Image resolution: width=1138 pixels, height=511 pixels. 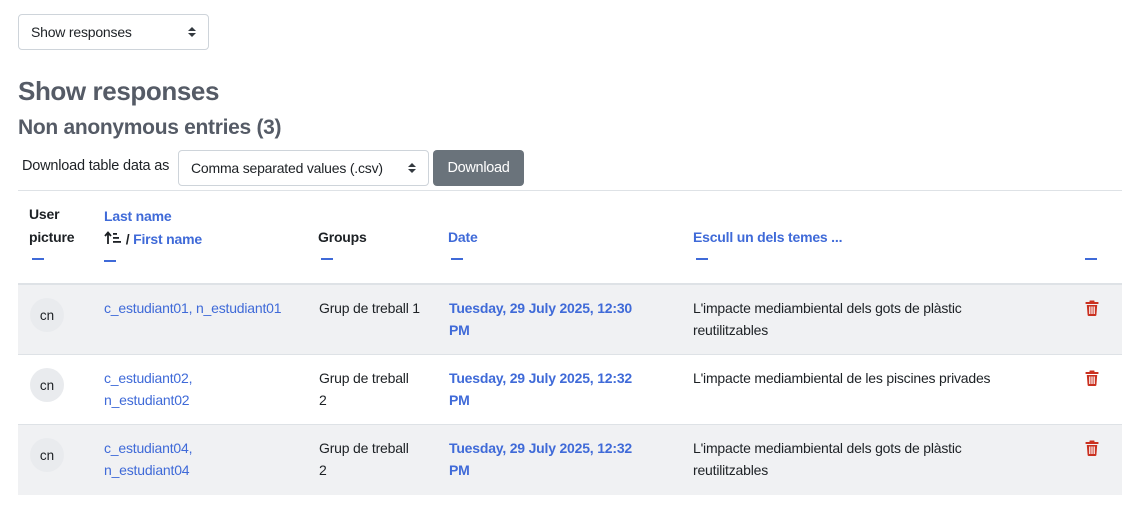 What do you see at coordinates (167, 239) in the screenshot?
I see `sort-first-name-link: First name` at bounding box center [167, 239].